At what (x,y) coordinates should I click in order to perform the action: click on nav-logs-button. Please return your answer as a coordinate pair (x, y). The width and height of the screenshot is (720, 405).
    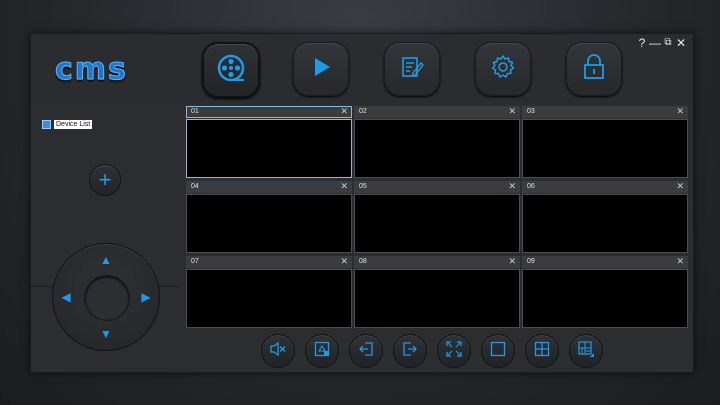
    Looking at the image, I should click on (412, 69).